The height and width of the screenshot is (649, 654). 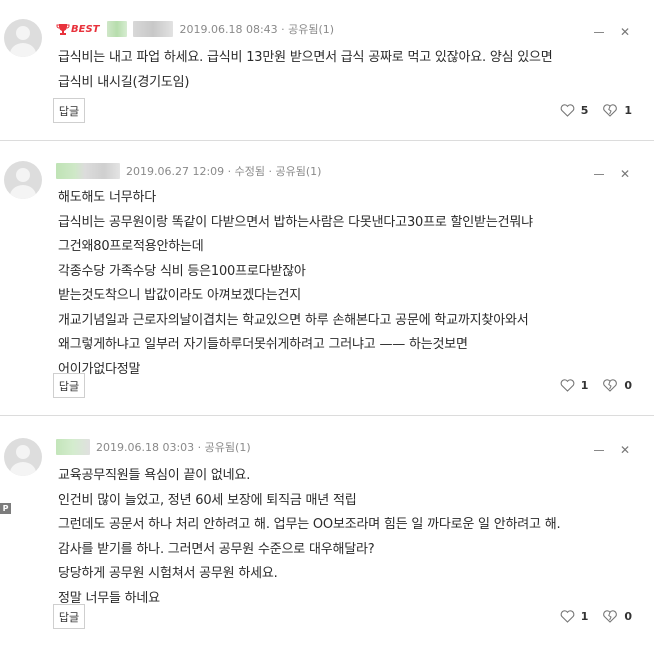 What do you see at coordinates (257, 29) in the screenshot?
I see `comment-date-share: 2019.06.18 08:43 · 공유됨(1)` at bounding box center [257, 29].